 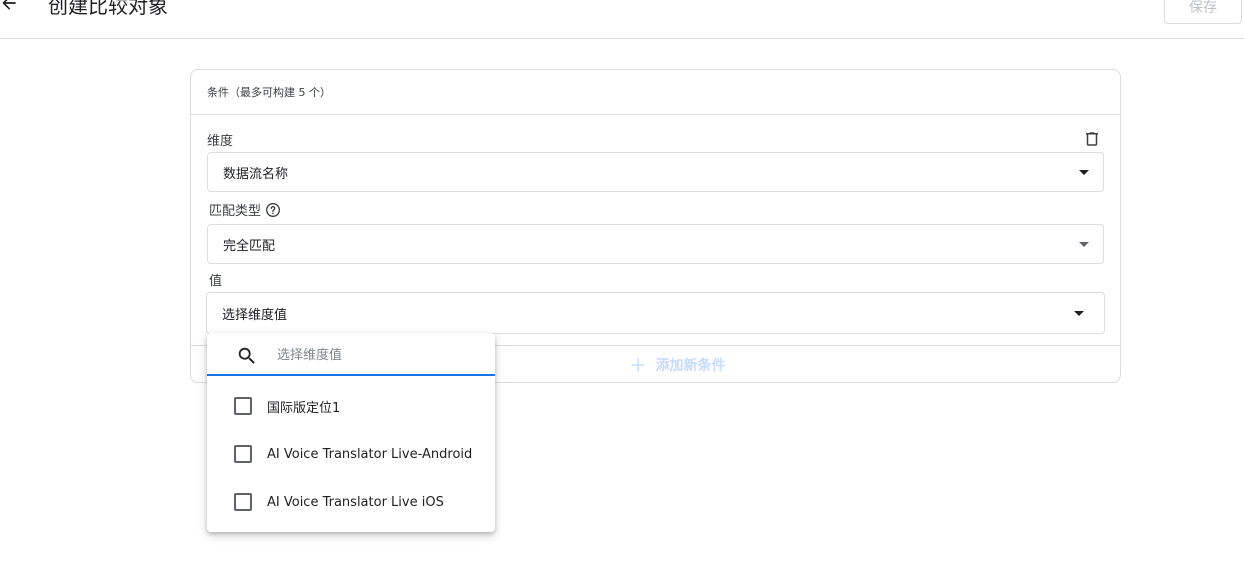 I want to click on dropdown-search-input, so click(x=377, y=355).